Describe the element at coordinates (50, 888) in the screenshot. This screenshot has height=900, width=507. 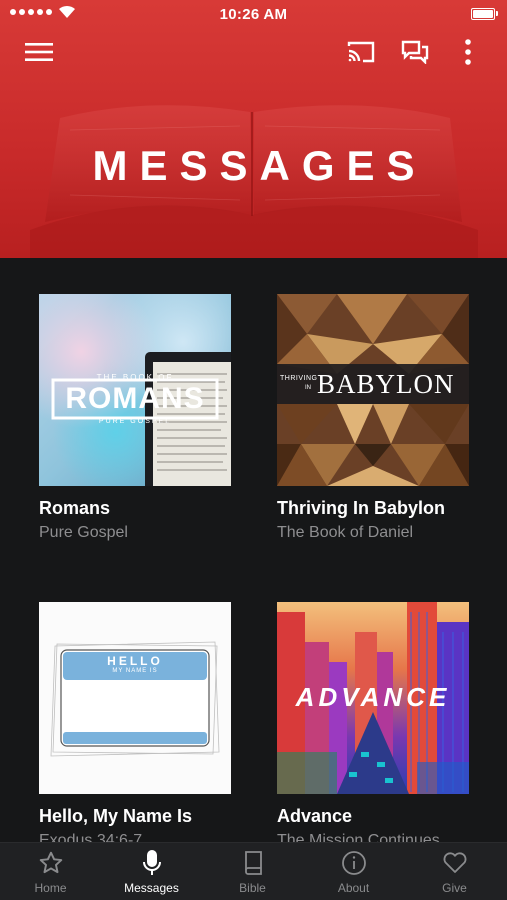
I see `tab-label: Home` at that location.